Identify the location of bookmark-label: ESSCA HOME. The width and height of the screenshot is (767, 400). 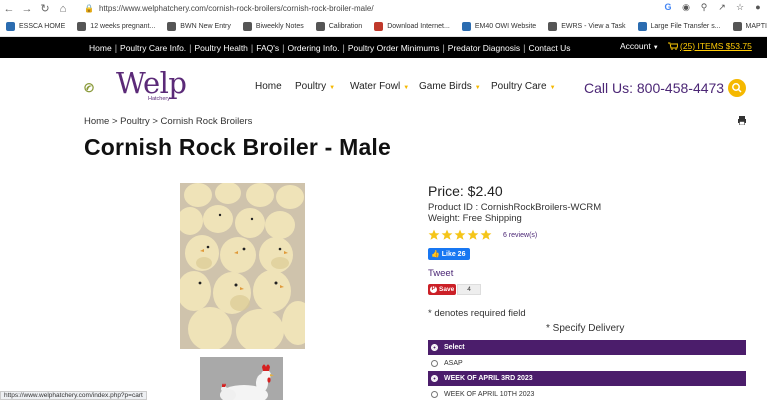
(42, 26).